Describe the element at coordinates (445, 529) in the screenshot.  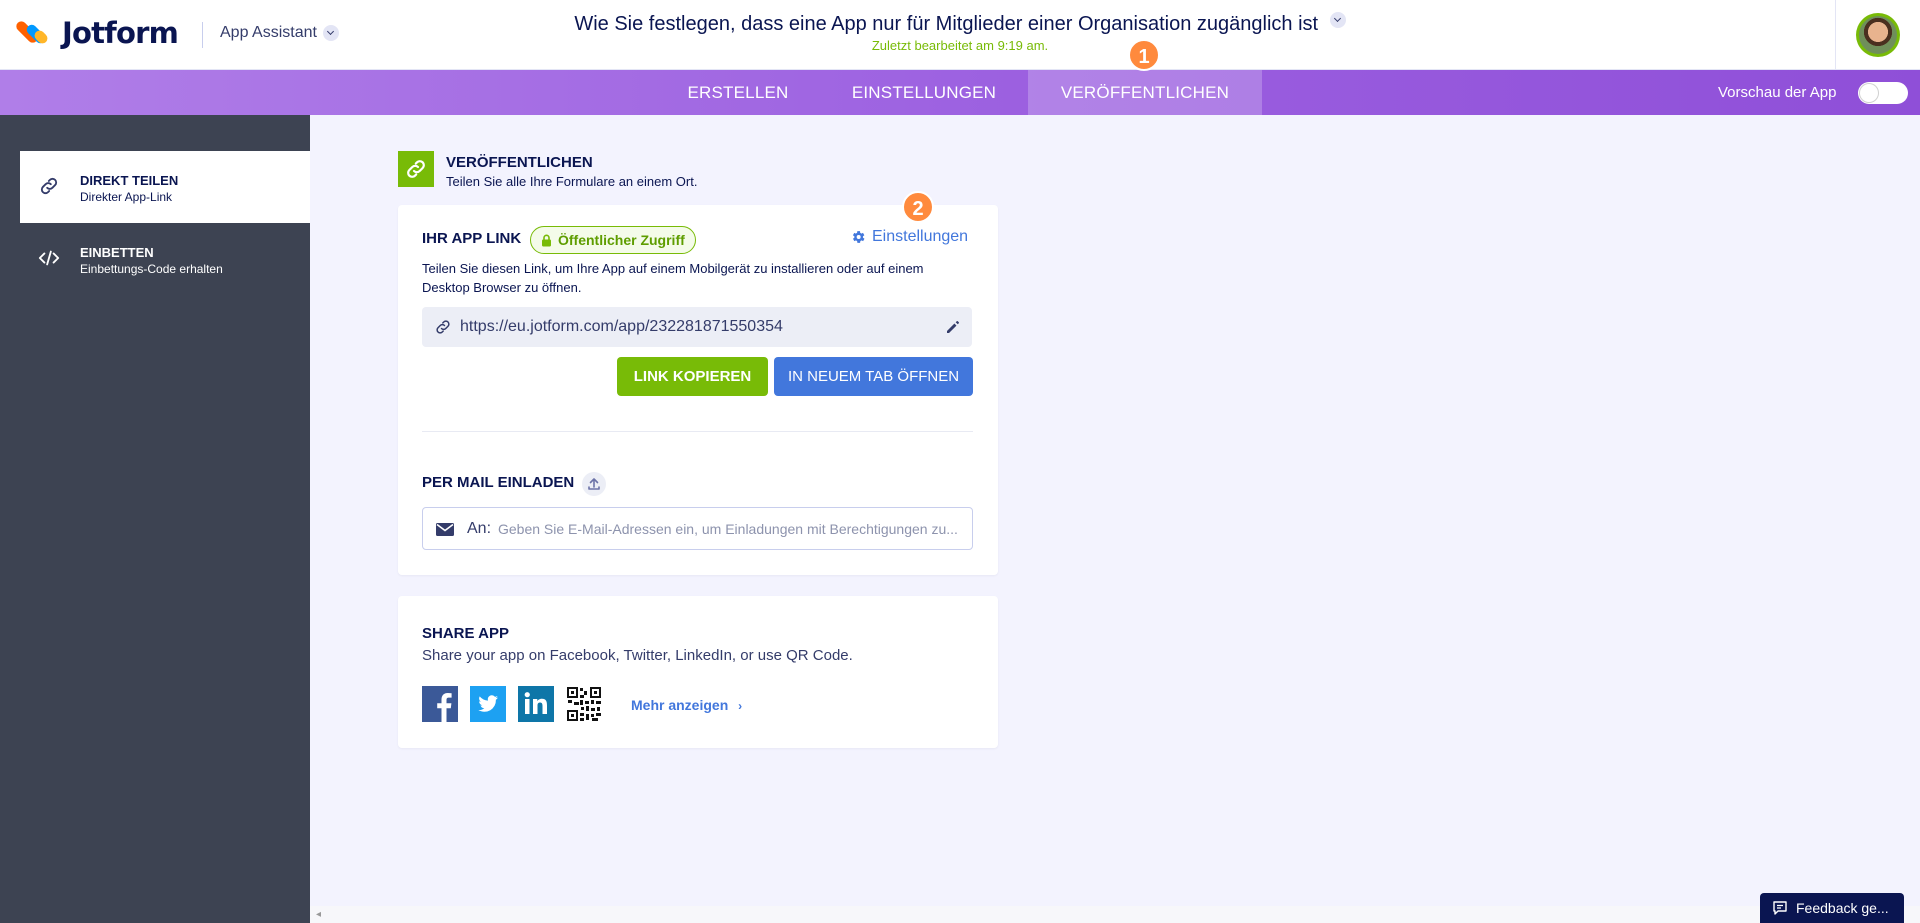
I see `envelope-icon` at that location.